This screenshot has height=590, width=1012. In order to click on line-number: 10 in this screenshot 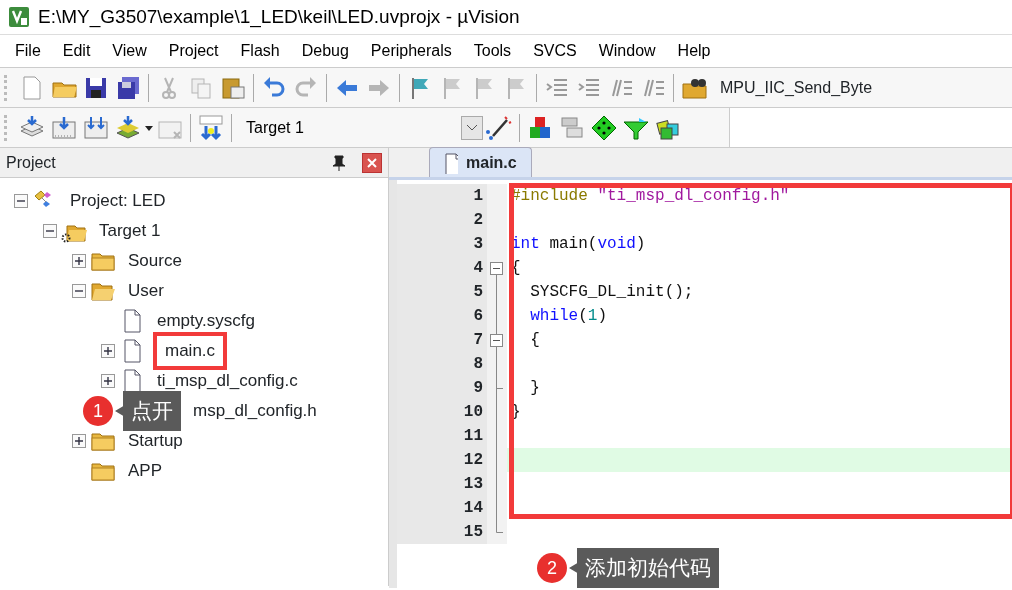, I will do `click(442, 412)`.